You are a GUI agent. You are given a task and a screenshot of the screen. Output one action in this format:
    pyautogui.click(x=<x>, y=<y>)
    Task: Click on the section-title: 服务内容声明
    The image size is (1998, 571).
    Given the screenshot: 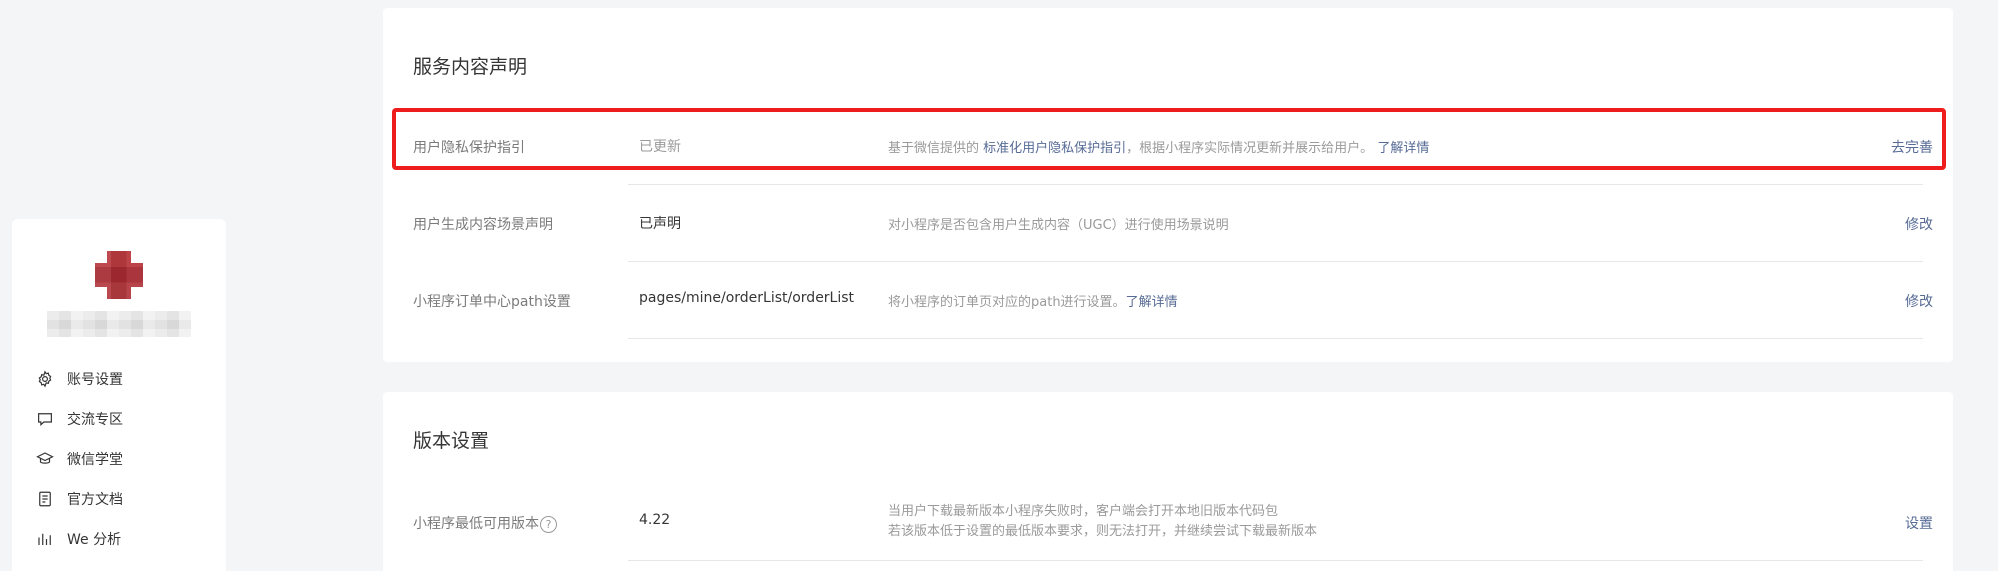 What is the action you would take?
    pyautogui.click(x=470, y=67)
    